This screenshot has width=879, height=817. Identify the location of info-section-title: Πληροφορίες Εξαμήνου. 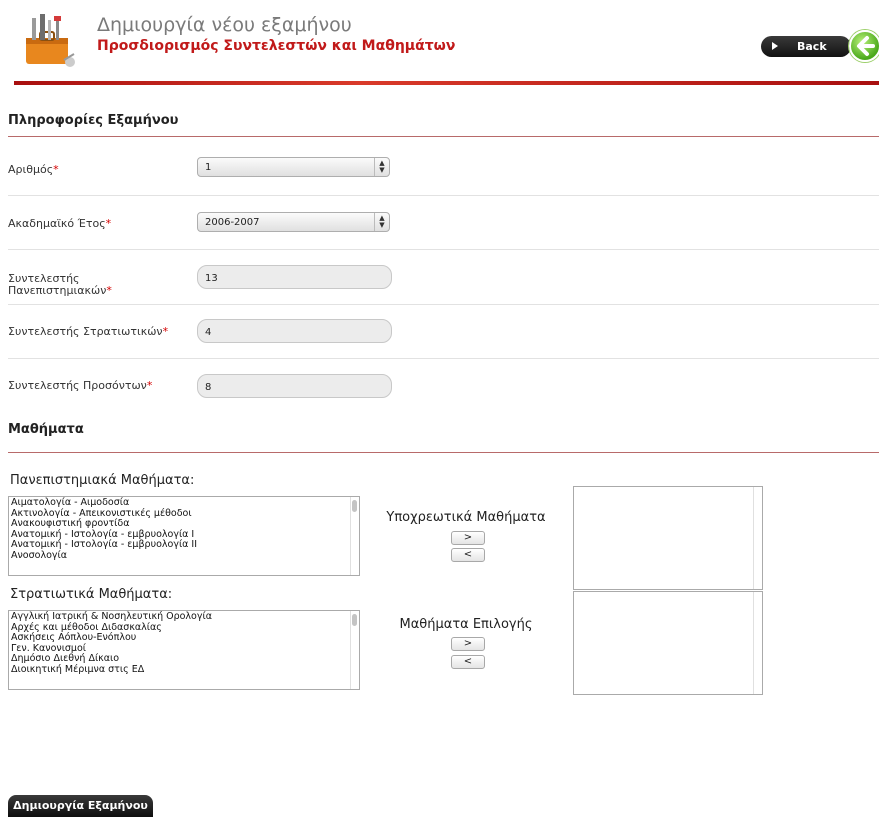
(93, 120).